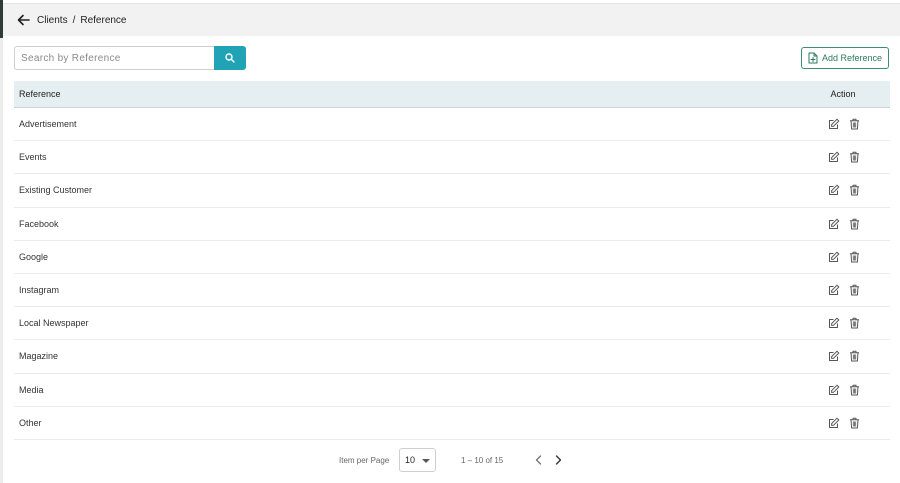 The width and height of the screenshot is (900, 483). I want to click on breadcrumb: Clients / Reference, so click(82, 20).